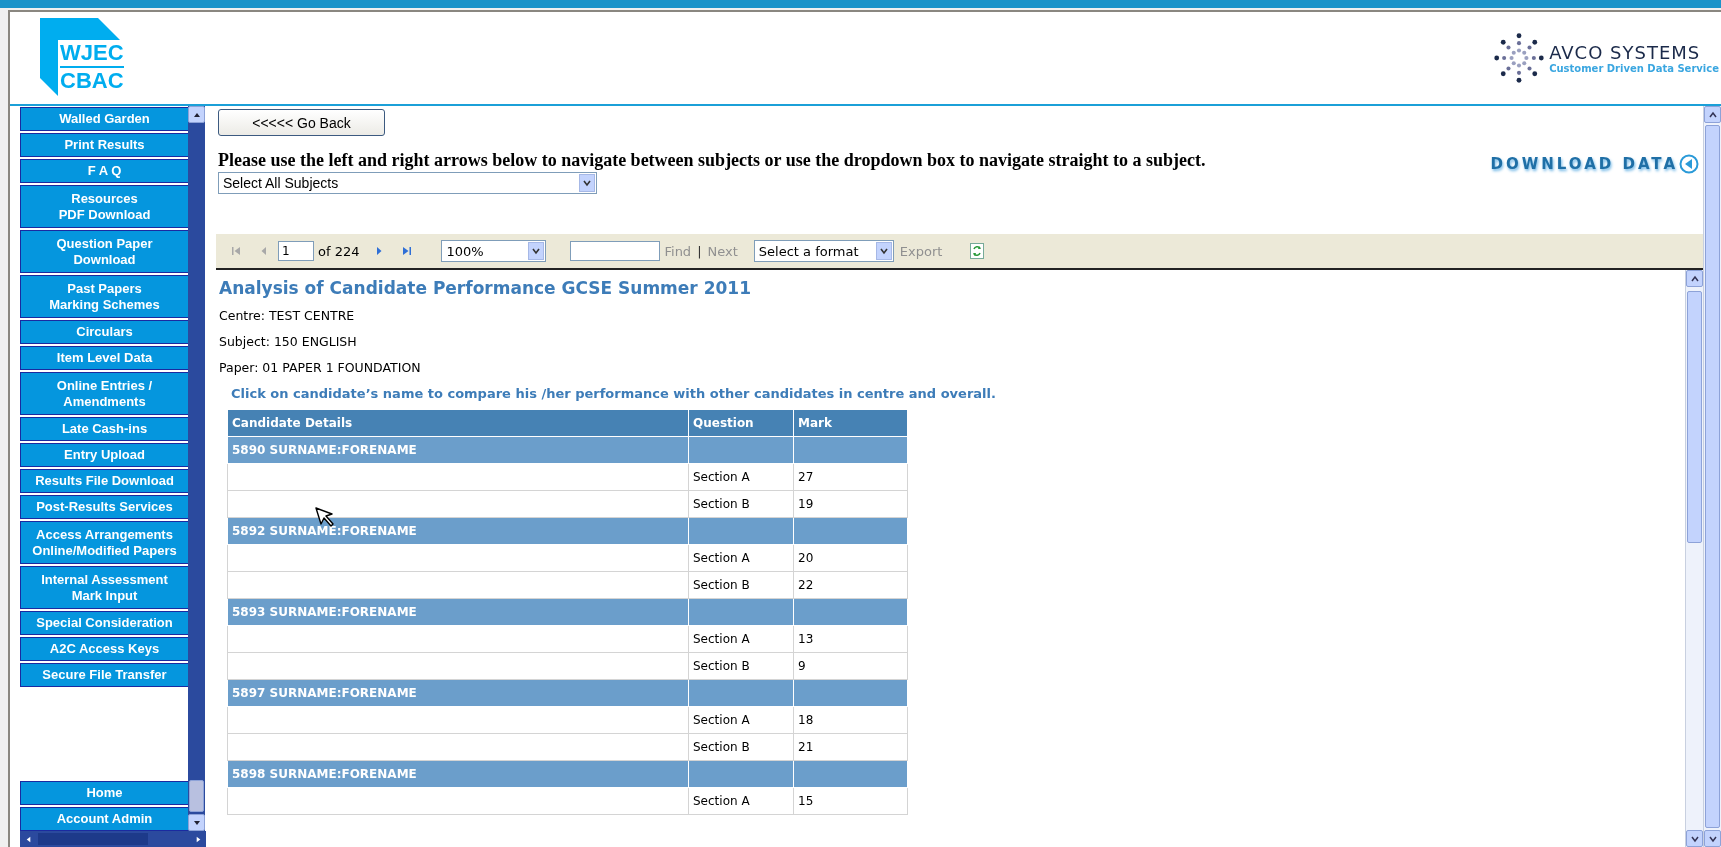 This screenshot has width=1721, height=847. Describe the element at coordinates (850, 477) in the screenshot. I see `table-cell: 27` at that location.